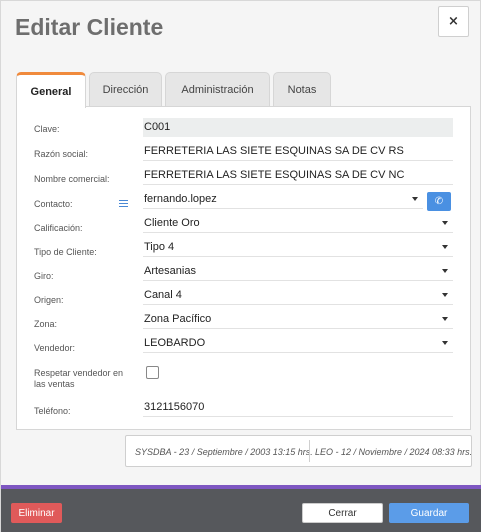 The image size is (481, 532). I want to click on dialog-footer: Eliminar Cerrar Guardar, so click(241, 508).